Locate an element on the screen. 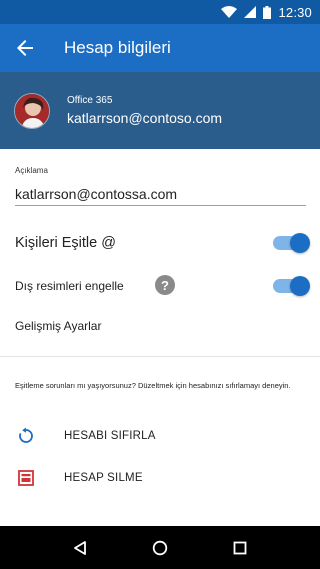 This screenshot has height=569, width=320. sync-contacts-label: Kişileri Eşitle @ is located at coordinates (65, 243).